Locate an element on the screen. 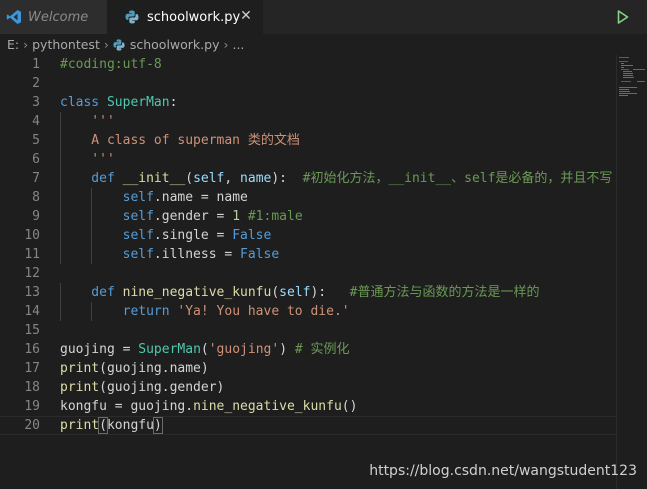 This screenshot has height=489, width=647. code-token: guojing = is located at coordinates (99, 349).